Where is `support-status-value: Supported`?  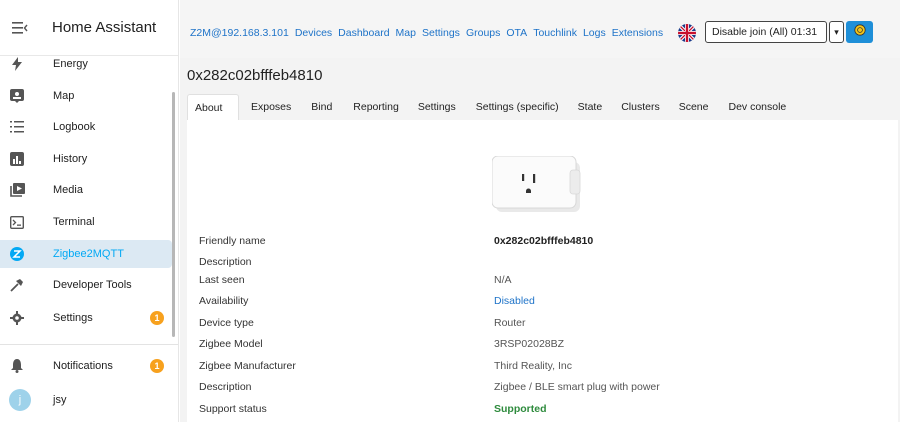
support-status-value: Supported is located at coordinates (520, 409).